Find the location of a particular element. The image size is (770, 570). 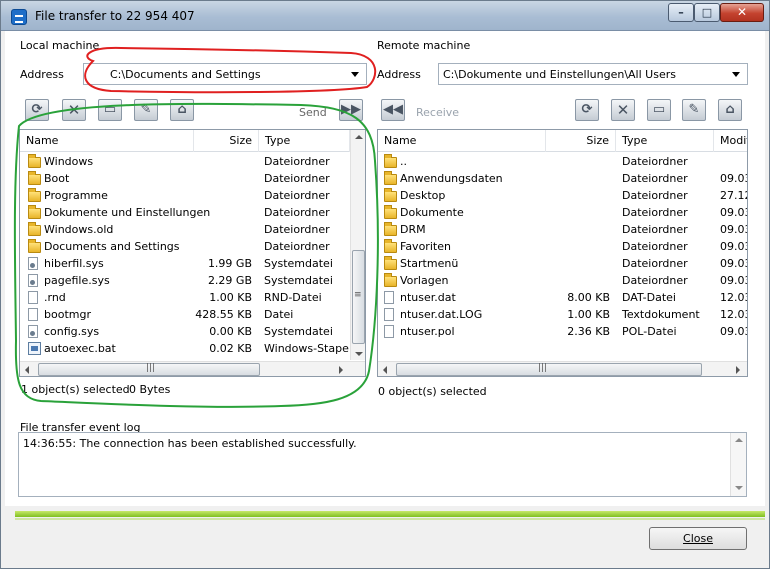

local-list-header: Name Size Type is located at coordinates (185, 141).